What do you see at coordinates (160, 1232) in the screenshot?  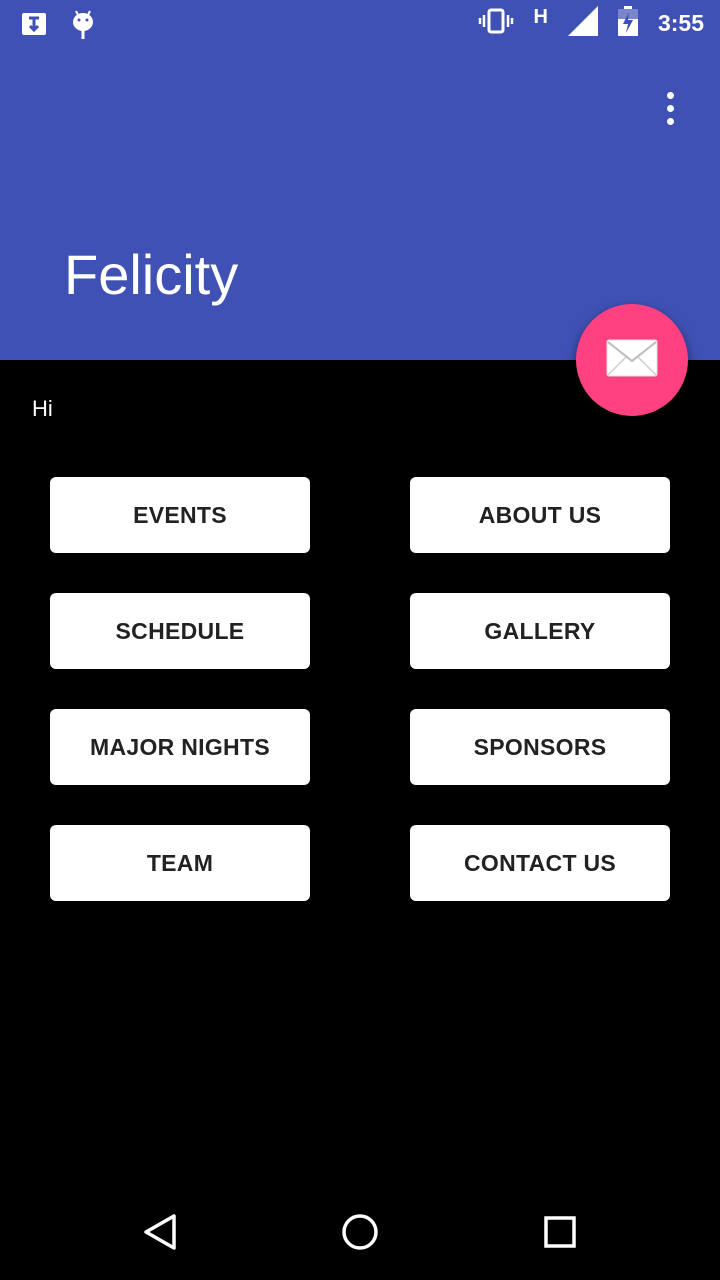 I see `back-icon` at bounding box center [160, 1232].